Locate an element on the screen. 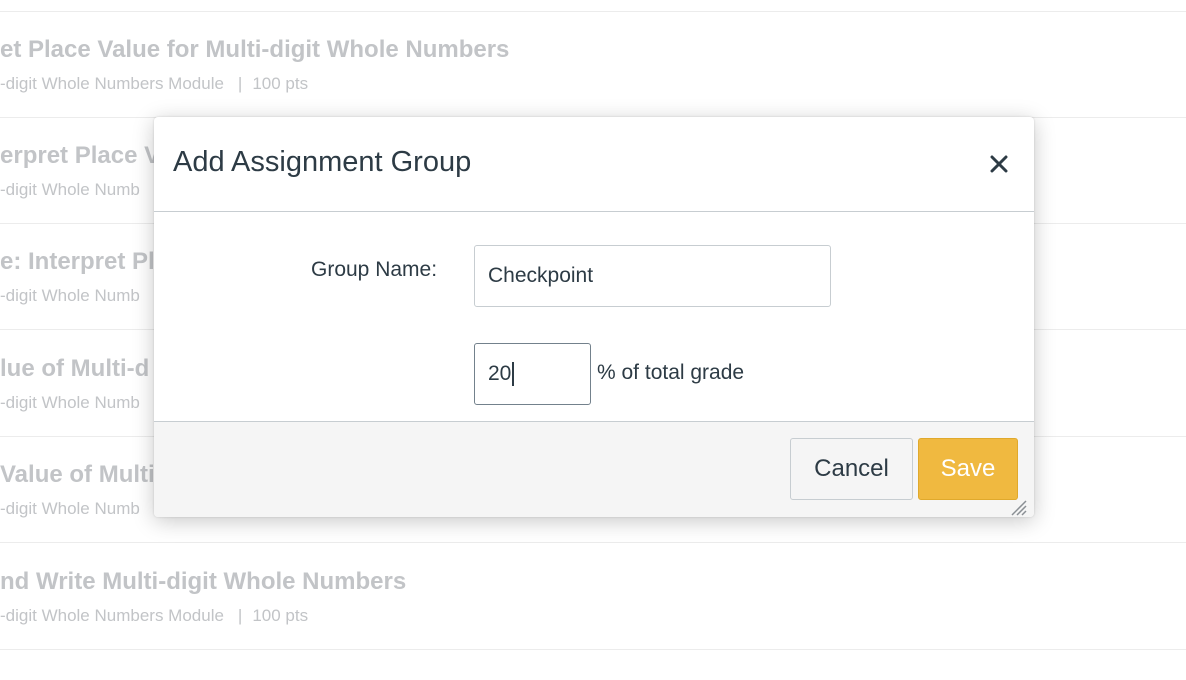  assignment-title: erpret Place V is located at coordinates (80, 156).